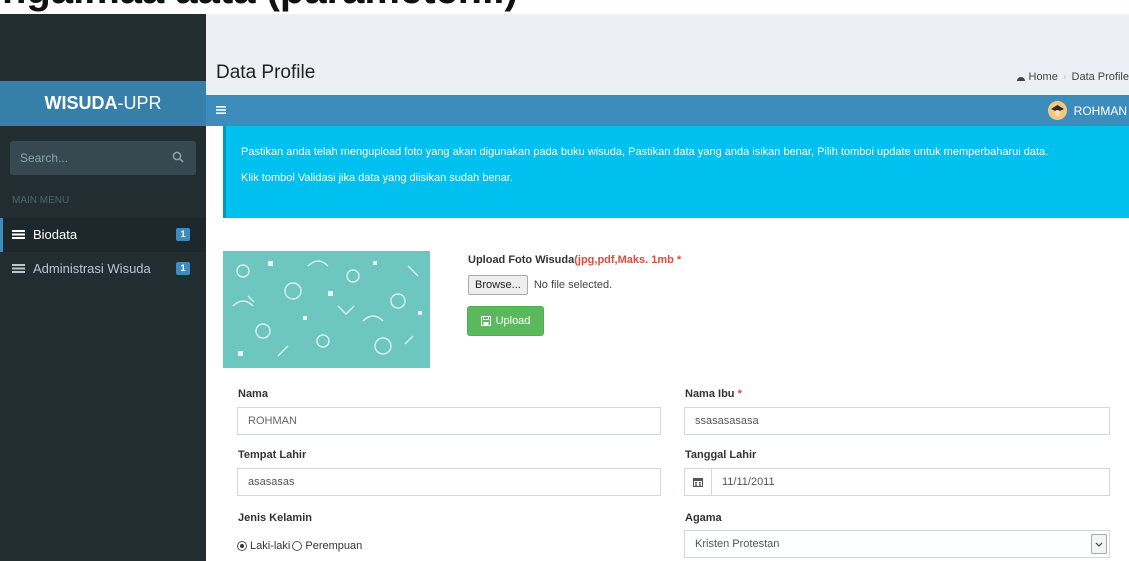 The width and height of the screenshot is (1129, 561). I want to click on nama-ibu-label-text: Nama Ibu, so click(710, 394).